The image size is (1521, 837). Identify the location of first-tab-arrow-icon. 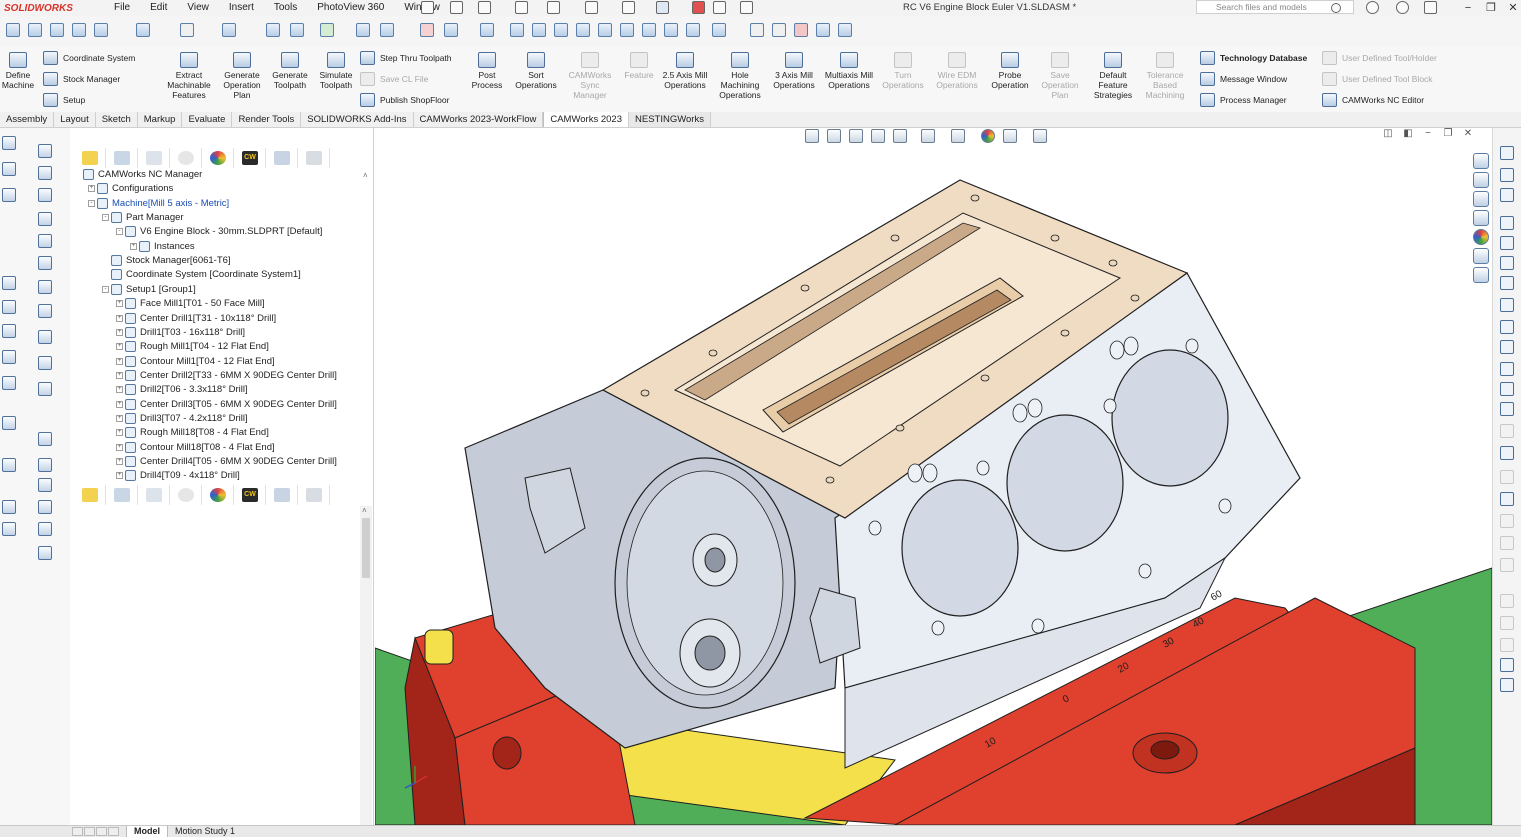
(77, 831).